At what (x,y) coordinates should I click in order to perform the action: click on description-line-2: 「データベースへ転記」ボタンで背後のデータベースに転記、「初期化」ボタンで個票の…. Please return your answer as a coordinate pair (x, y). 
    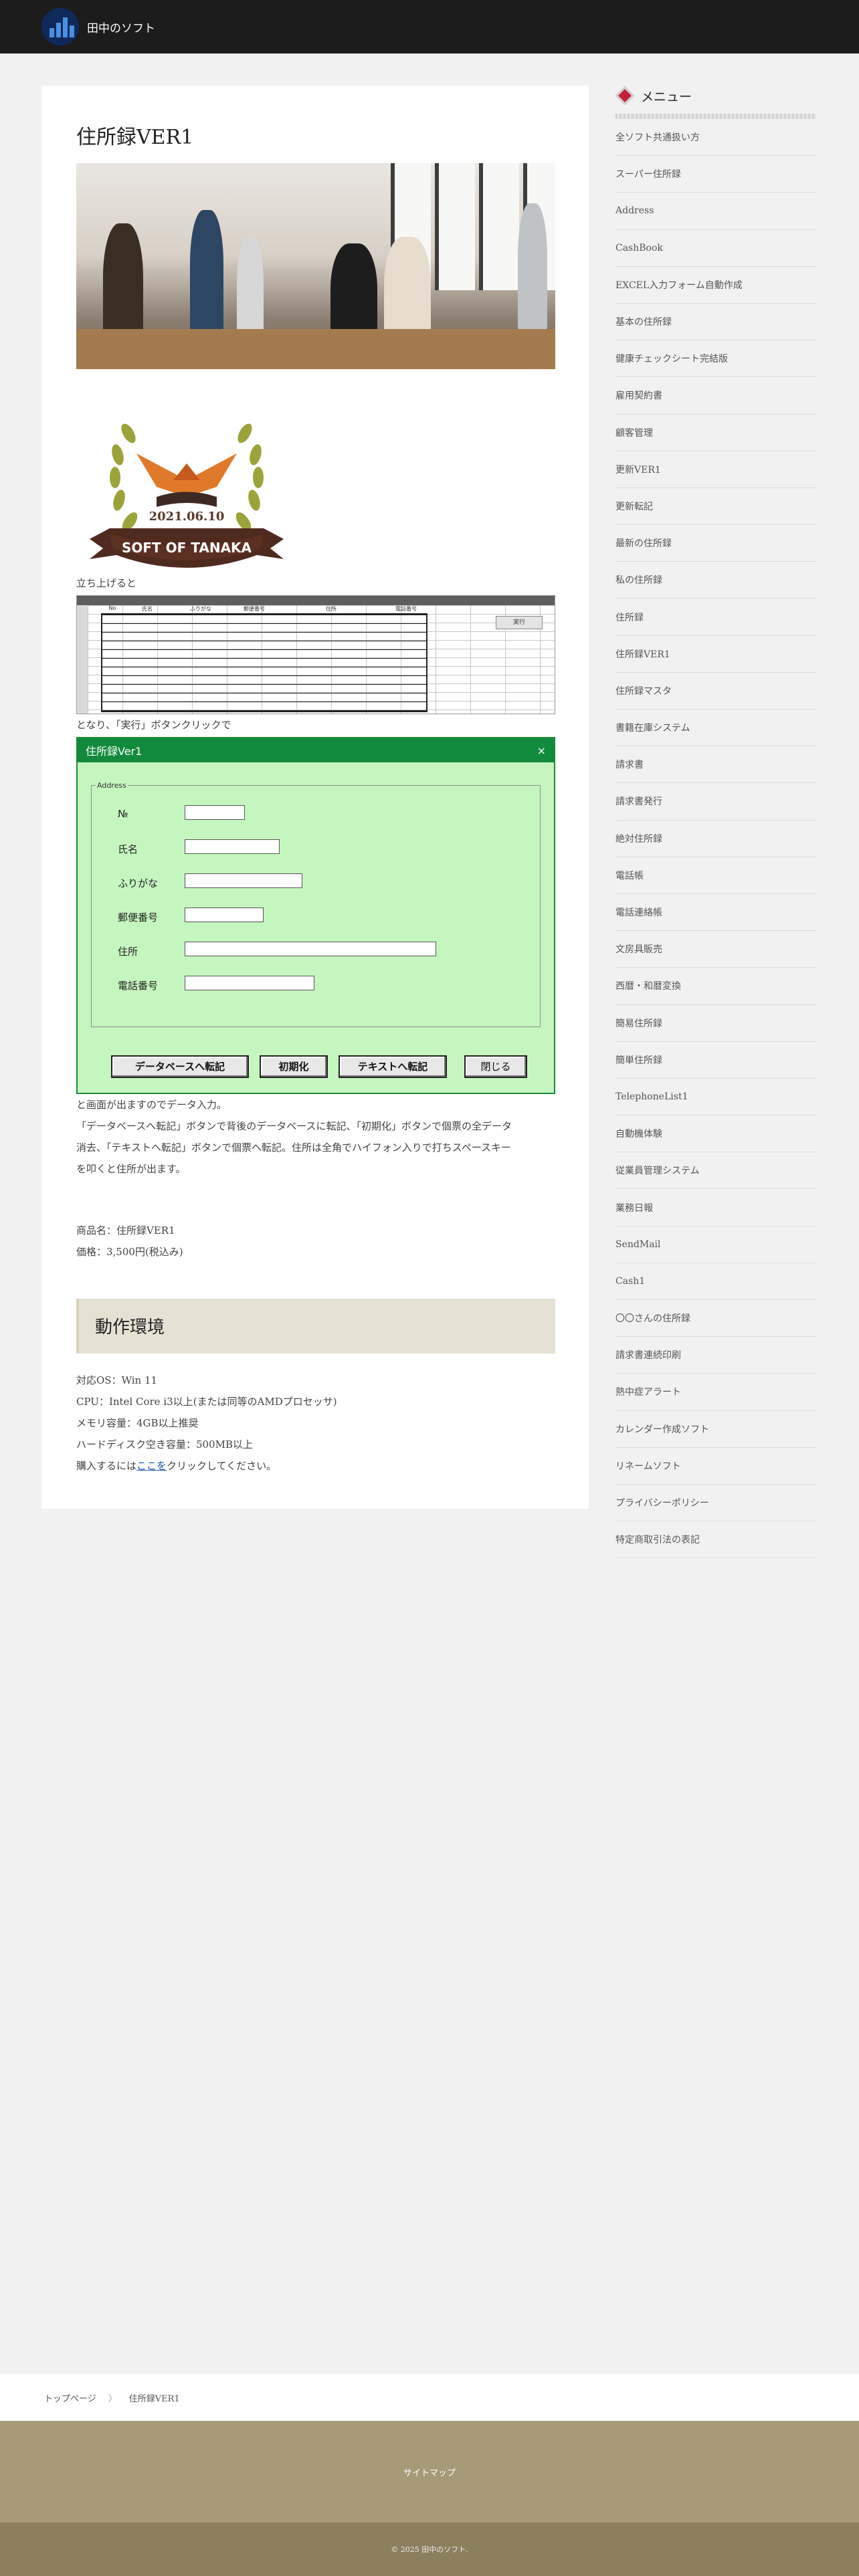
    Looking at the image, I should click on (294, 1126).